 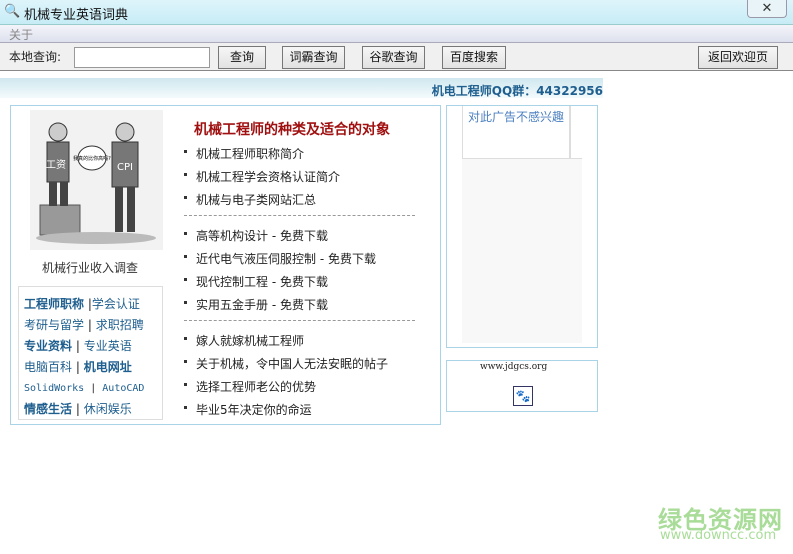 What do you see at coordinates (738, 57) in the screenshot?
I see `back-welcome-button: 返回欢迎页` at bounding box center [738, 57].